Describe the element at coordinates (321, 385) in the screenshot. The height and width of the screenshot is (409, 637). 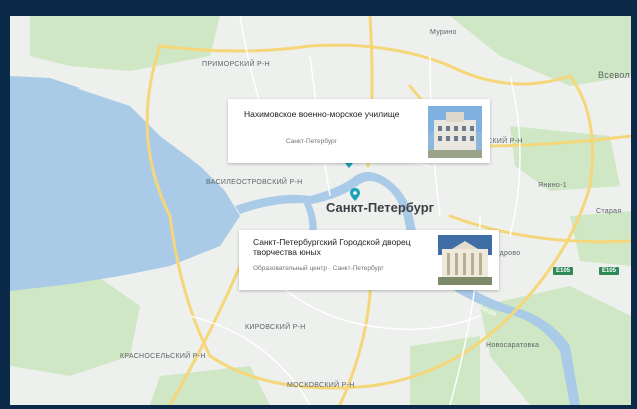
I see `label-moskovsky-district: МОСКОВСКИЙ Р-Н` at that location.